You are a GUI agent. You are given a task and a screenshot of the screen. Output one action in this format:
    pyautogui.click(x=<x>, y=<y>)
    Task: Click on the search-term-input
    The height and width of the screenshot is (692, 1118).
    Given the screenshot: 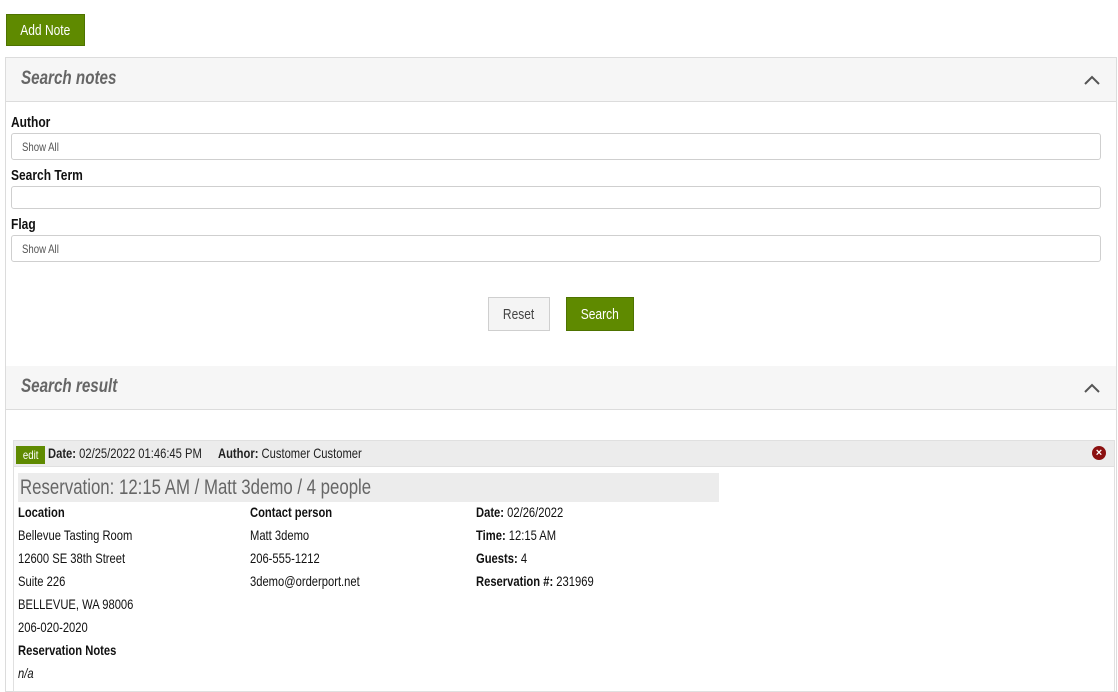 What is the action you would take?
    pyautogui.click(x=556, y=197)
    